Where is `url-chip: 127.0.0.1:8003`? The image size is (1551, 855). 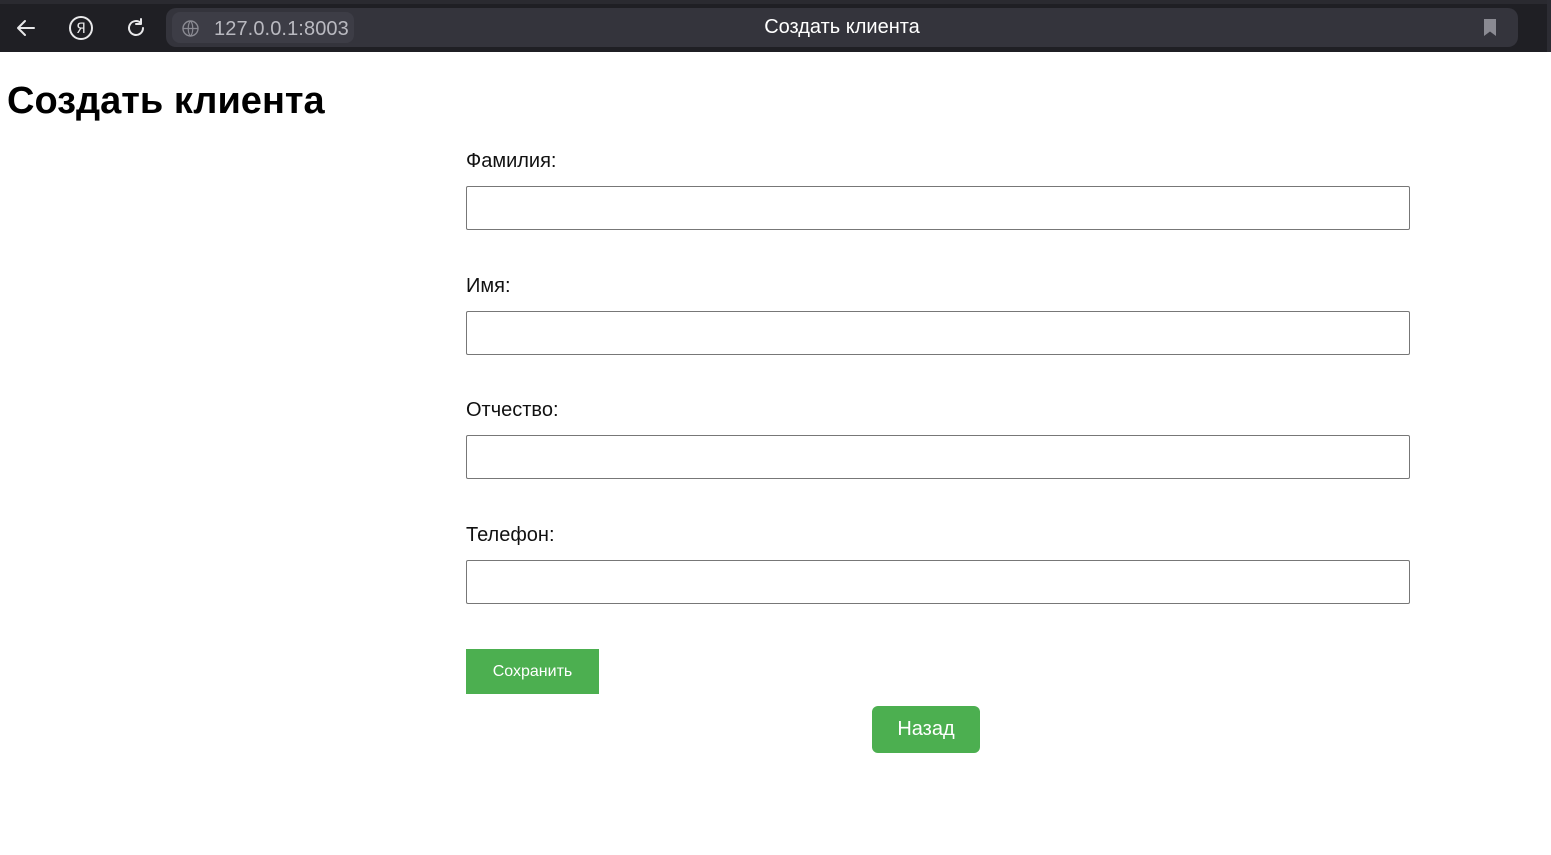 url-chip: 127.0.0.1:8003 is located at coordinates (263, 27).